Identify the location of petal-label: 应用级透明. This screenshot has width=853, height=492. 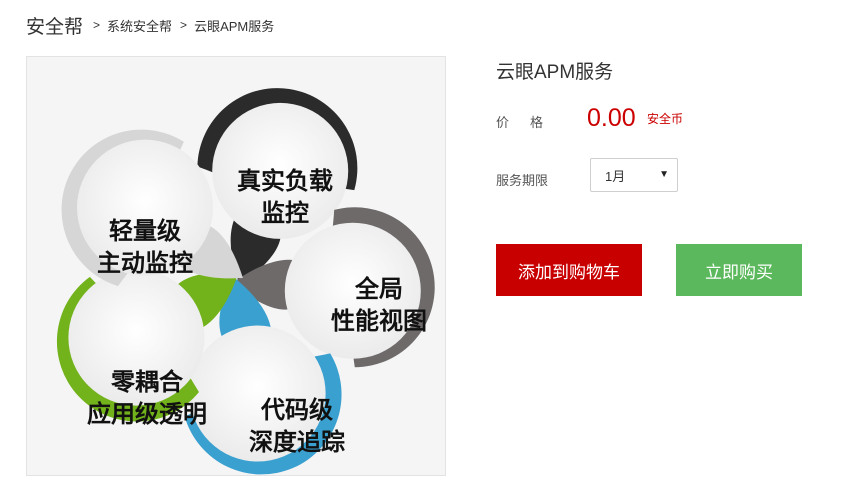
(147, 414).